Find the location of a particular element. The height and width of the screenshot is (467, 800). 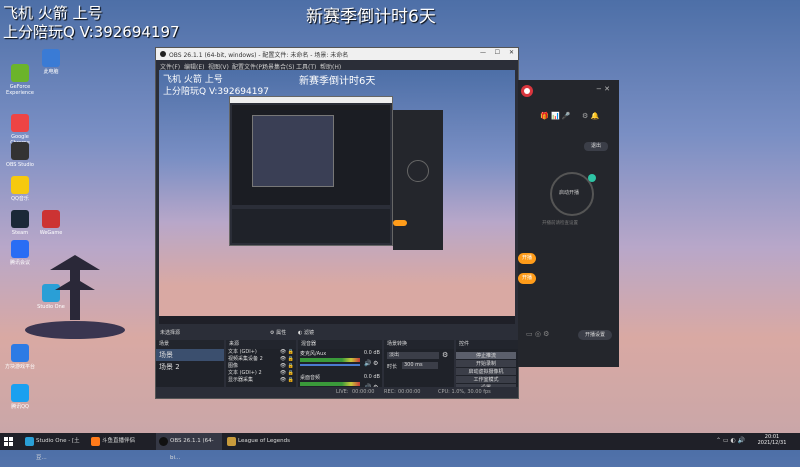

desktop-icon: OBS Studio is located at coordinates (20, 155).